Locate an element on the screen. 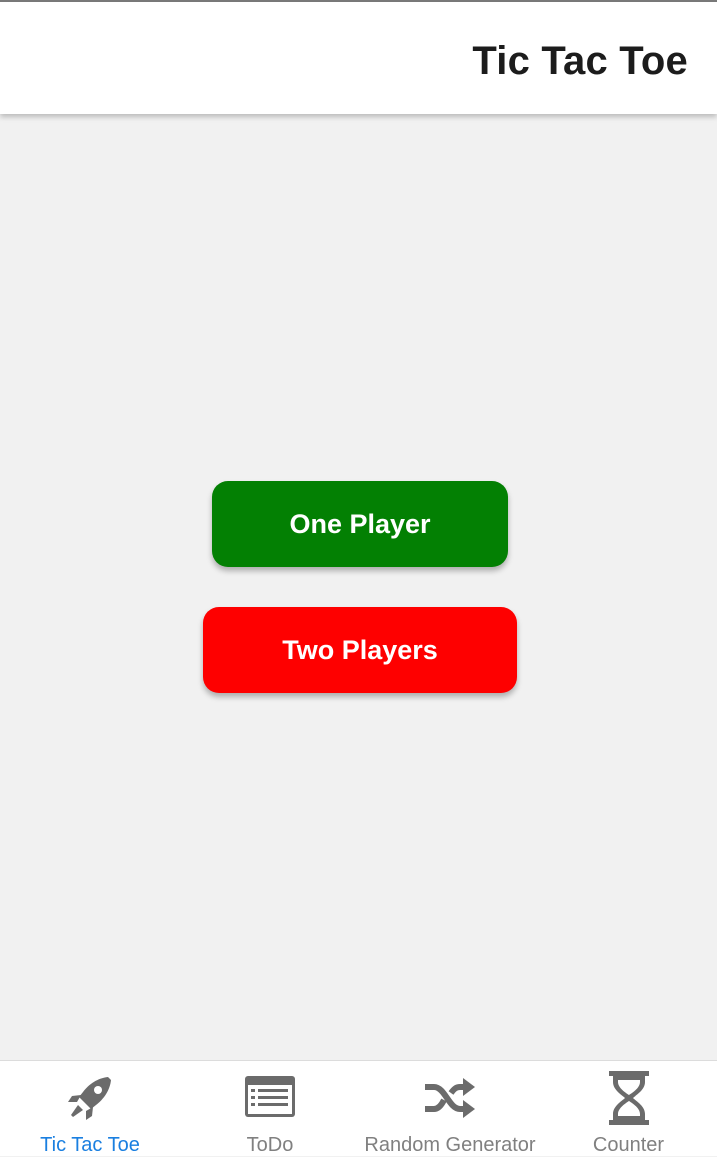  tab-random-generator: Random Generator is located at coordinates (450, 1109).